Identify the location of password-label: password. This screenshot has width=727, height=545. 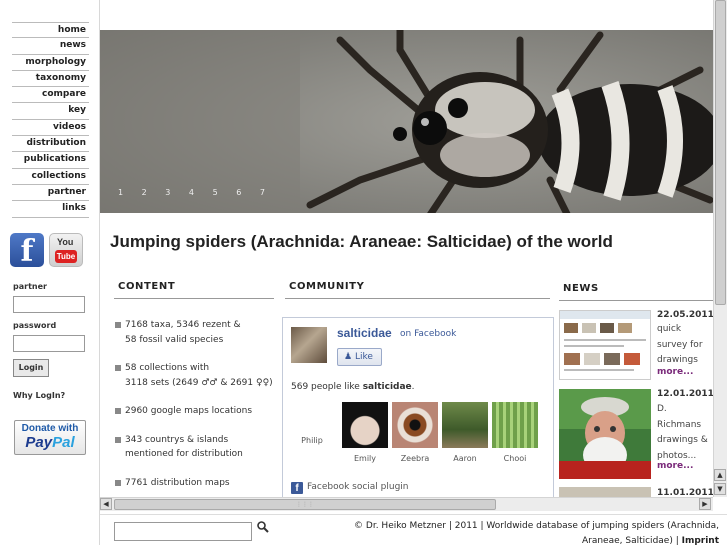
(35, 325).